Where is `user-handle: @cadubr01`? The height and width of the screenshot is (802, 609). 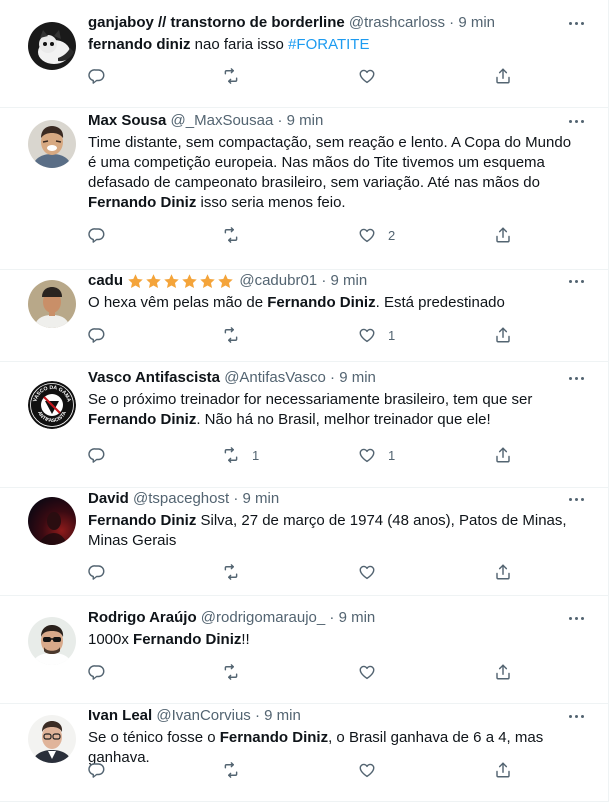 user-handle: @cadubr01 is located at coordinates (278, 280).